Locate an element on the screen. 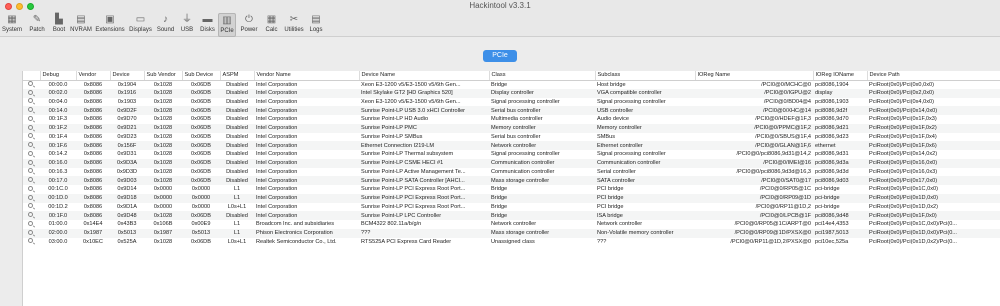 Image resolution: width=1000 pixels, height=306 pixels. toolbar-logs-button: ▤ Logs is located at coordinates (316, 25).